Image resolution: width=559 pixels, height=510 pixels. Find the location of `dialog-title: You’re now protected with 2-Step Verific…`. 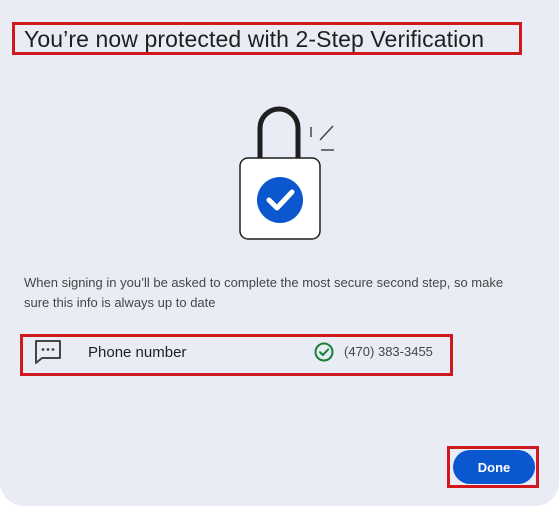

dialog-title: You’re now protected with 2-Step Verific… is located at coordinates (254, 39).